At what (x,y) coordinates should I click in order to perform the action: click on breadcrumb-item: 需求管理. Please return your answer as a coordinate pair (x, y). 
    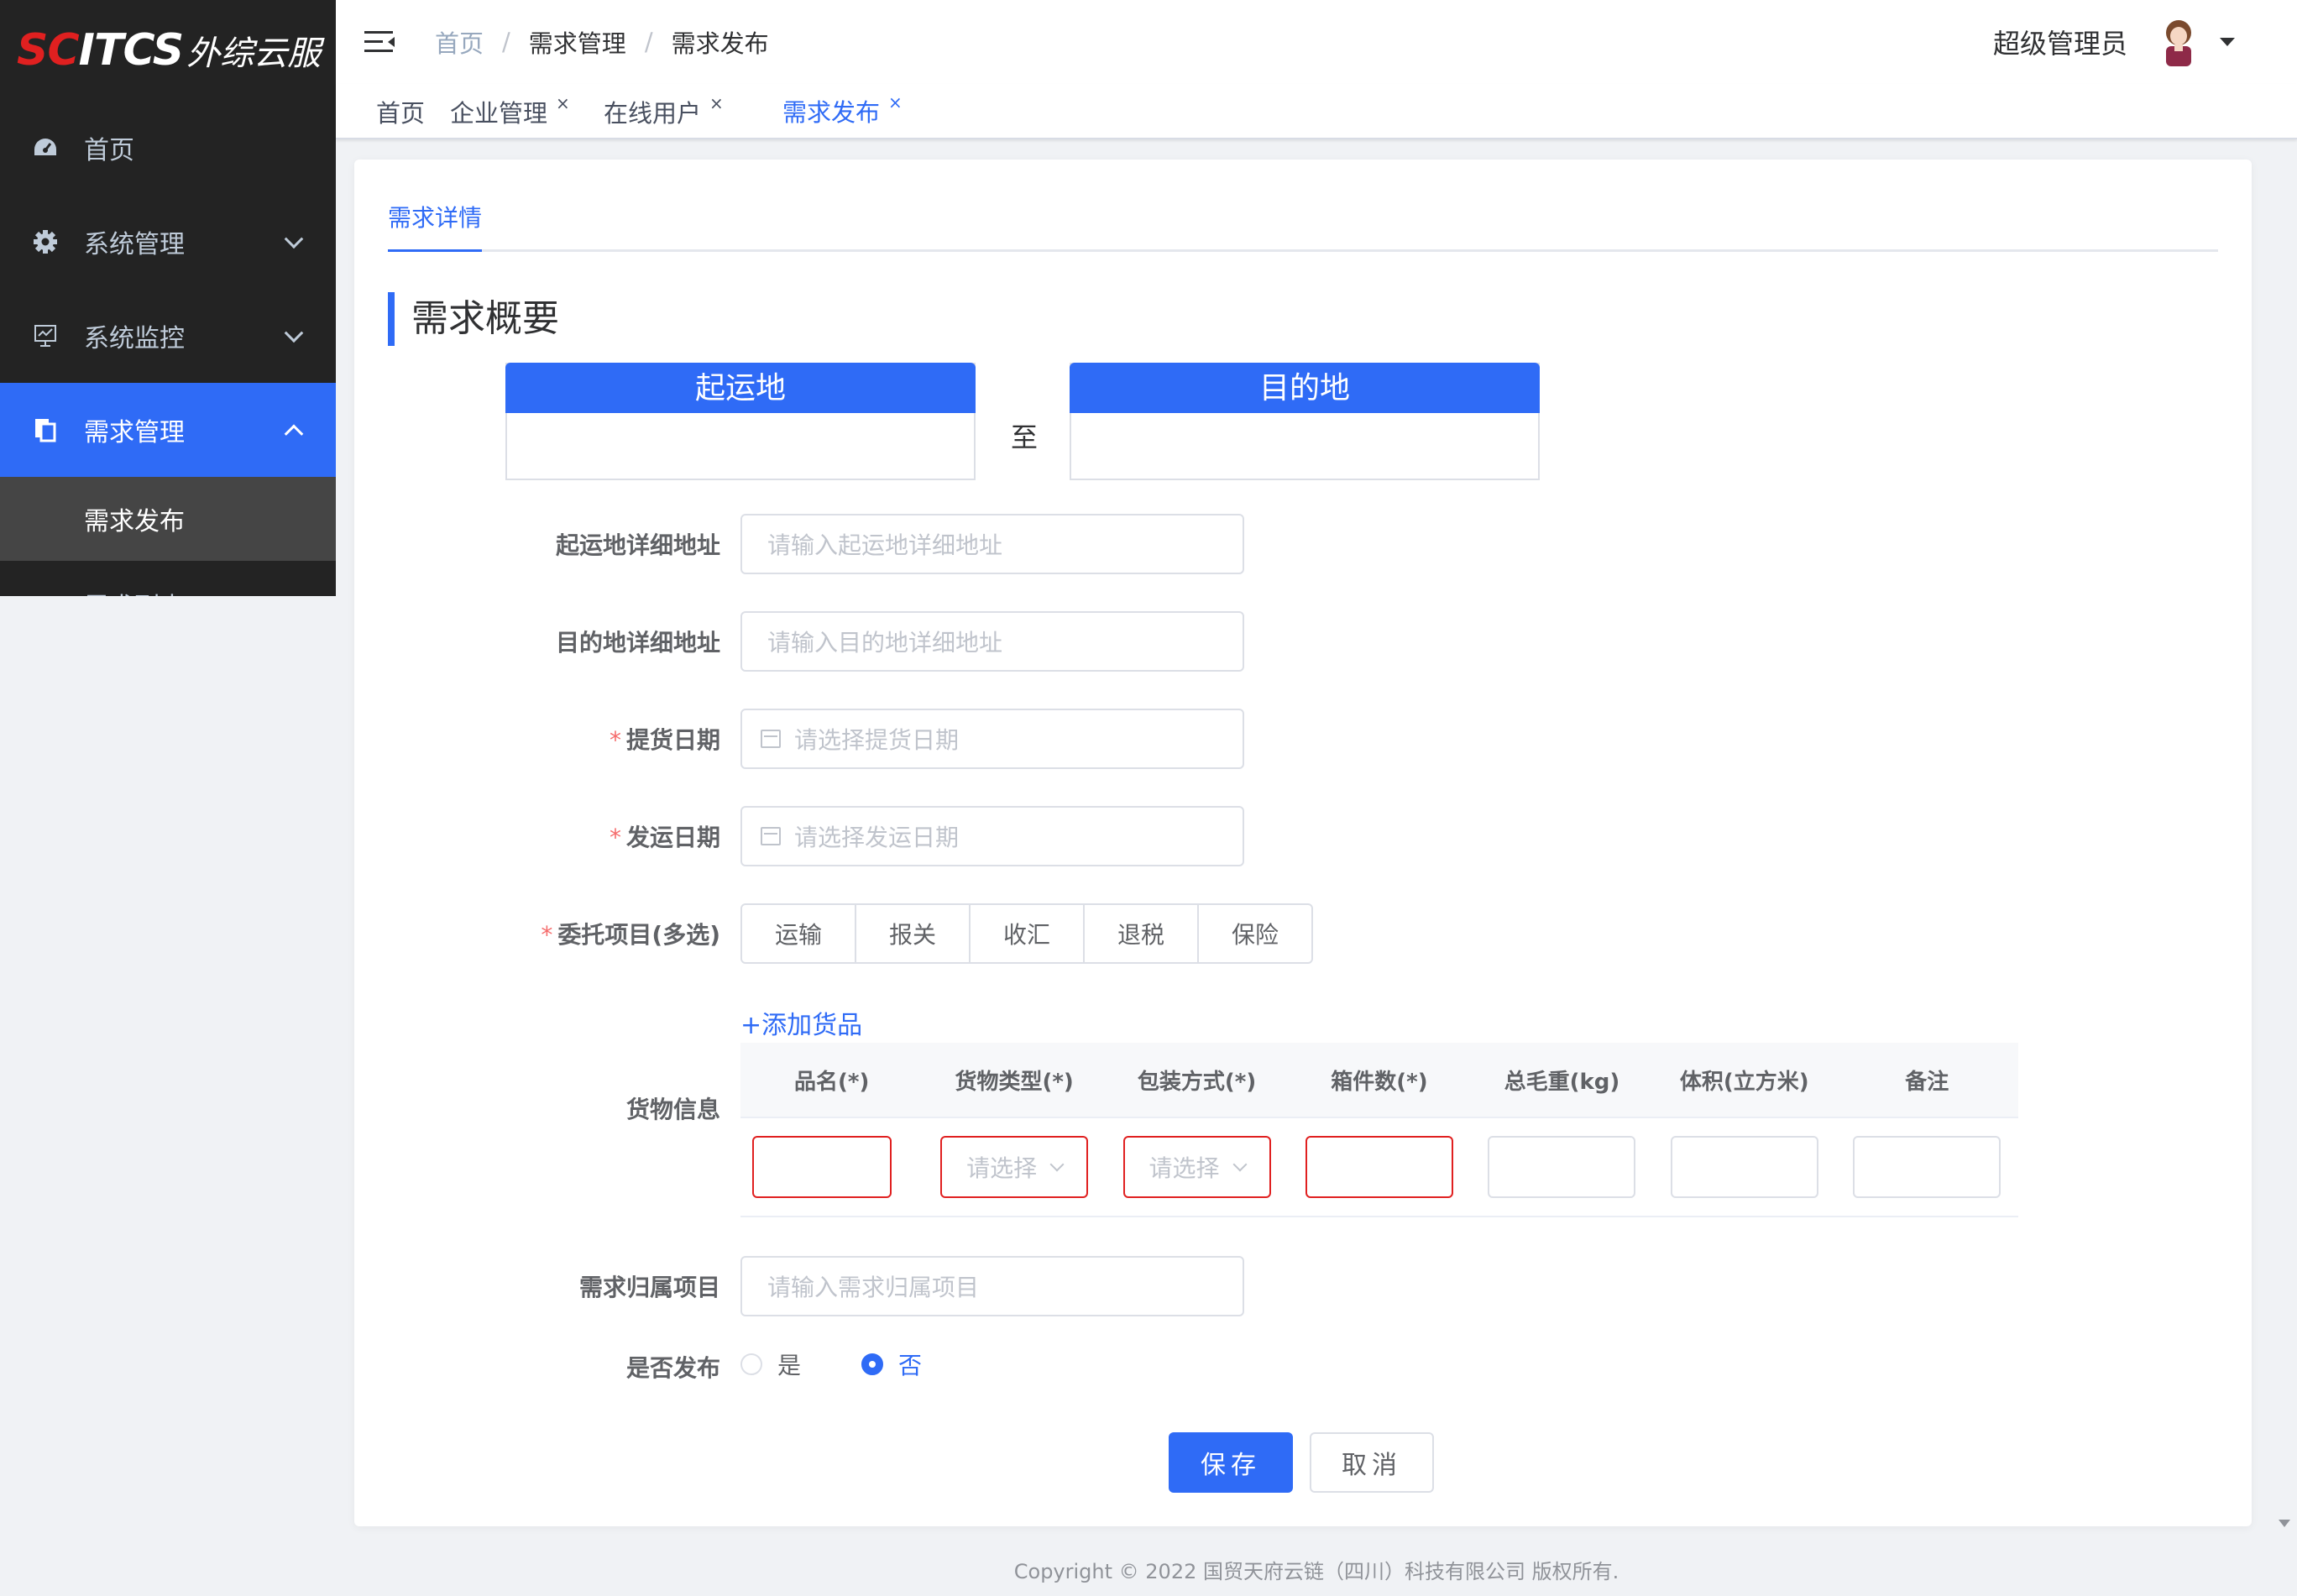
    Looking at the image, I should click on (577, 43).